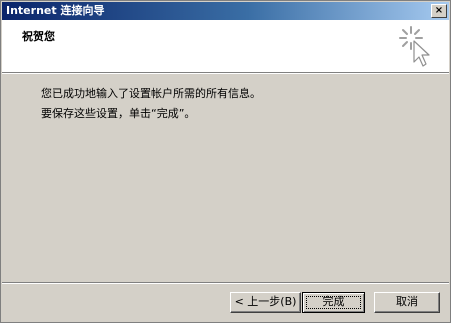 The height and width of the screenshot is (323, 451). I want to click on cancel-button-label: 取消, so click(407, 301).